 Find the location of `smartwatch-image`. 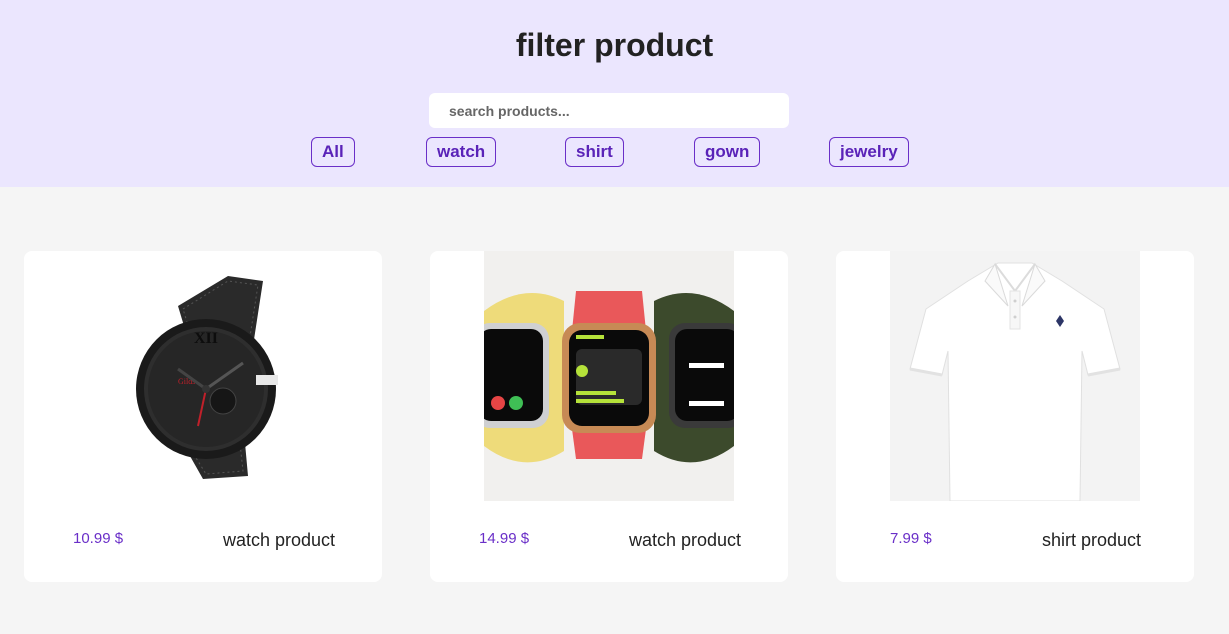

smartwatch-image is located at coordinates (609, 376).